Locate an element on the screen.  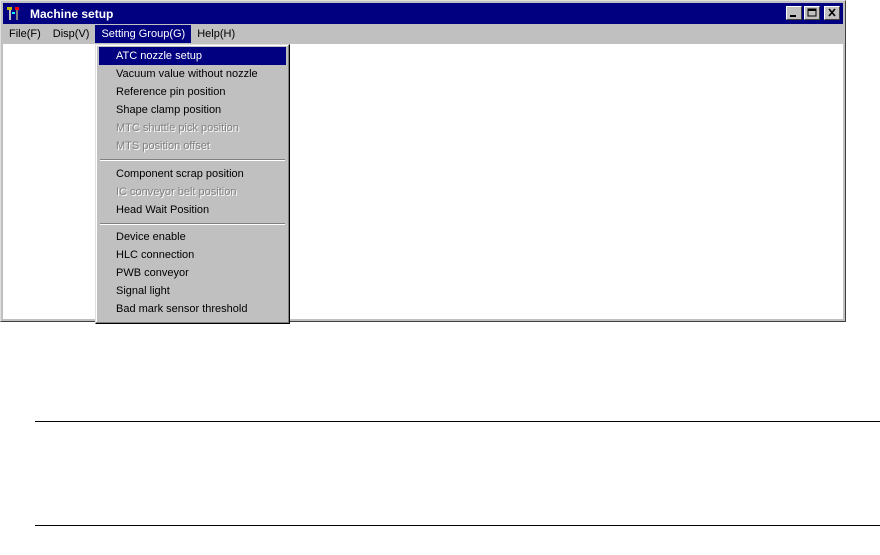
app-tools-icon is located at coordinates (13, 13).